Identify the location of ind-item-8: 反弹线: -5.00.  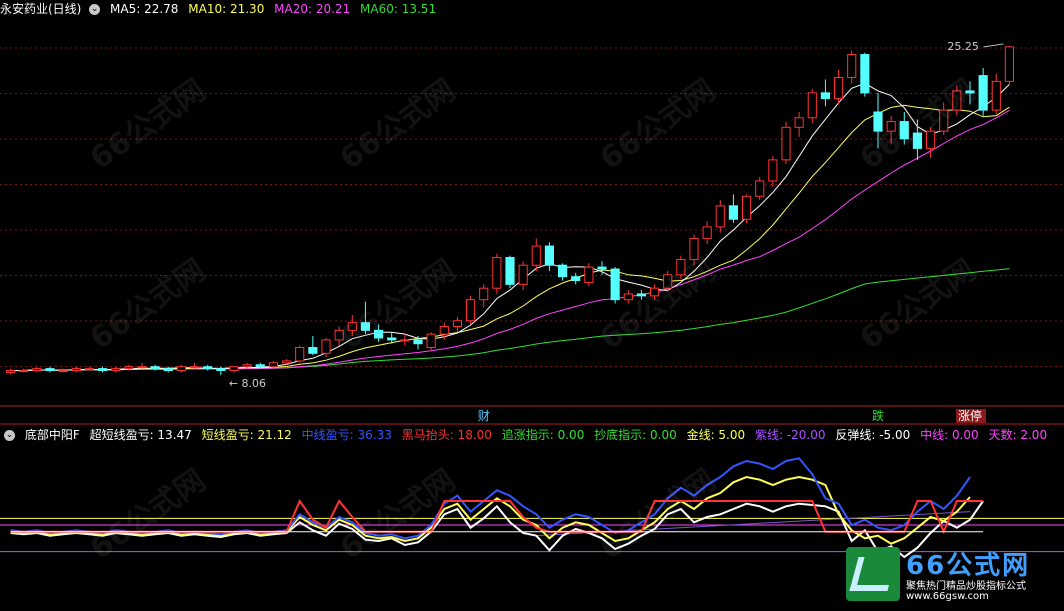
(873, 435).